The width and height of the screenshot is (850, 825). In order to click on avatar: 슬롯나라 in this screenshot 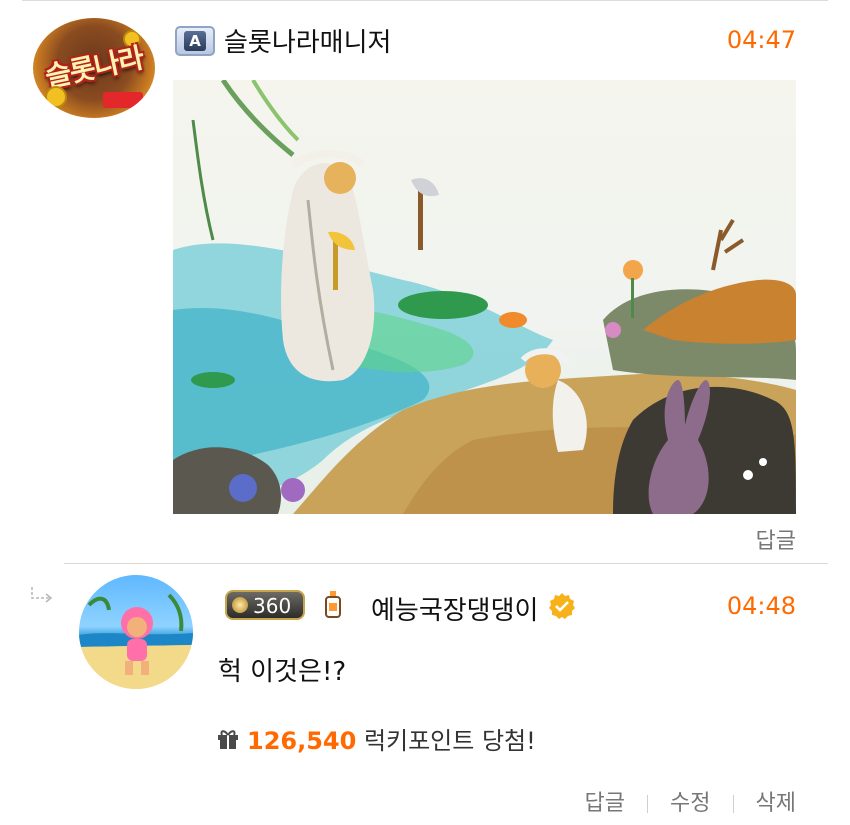, I will do `click(94, 68)`.